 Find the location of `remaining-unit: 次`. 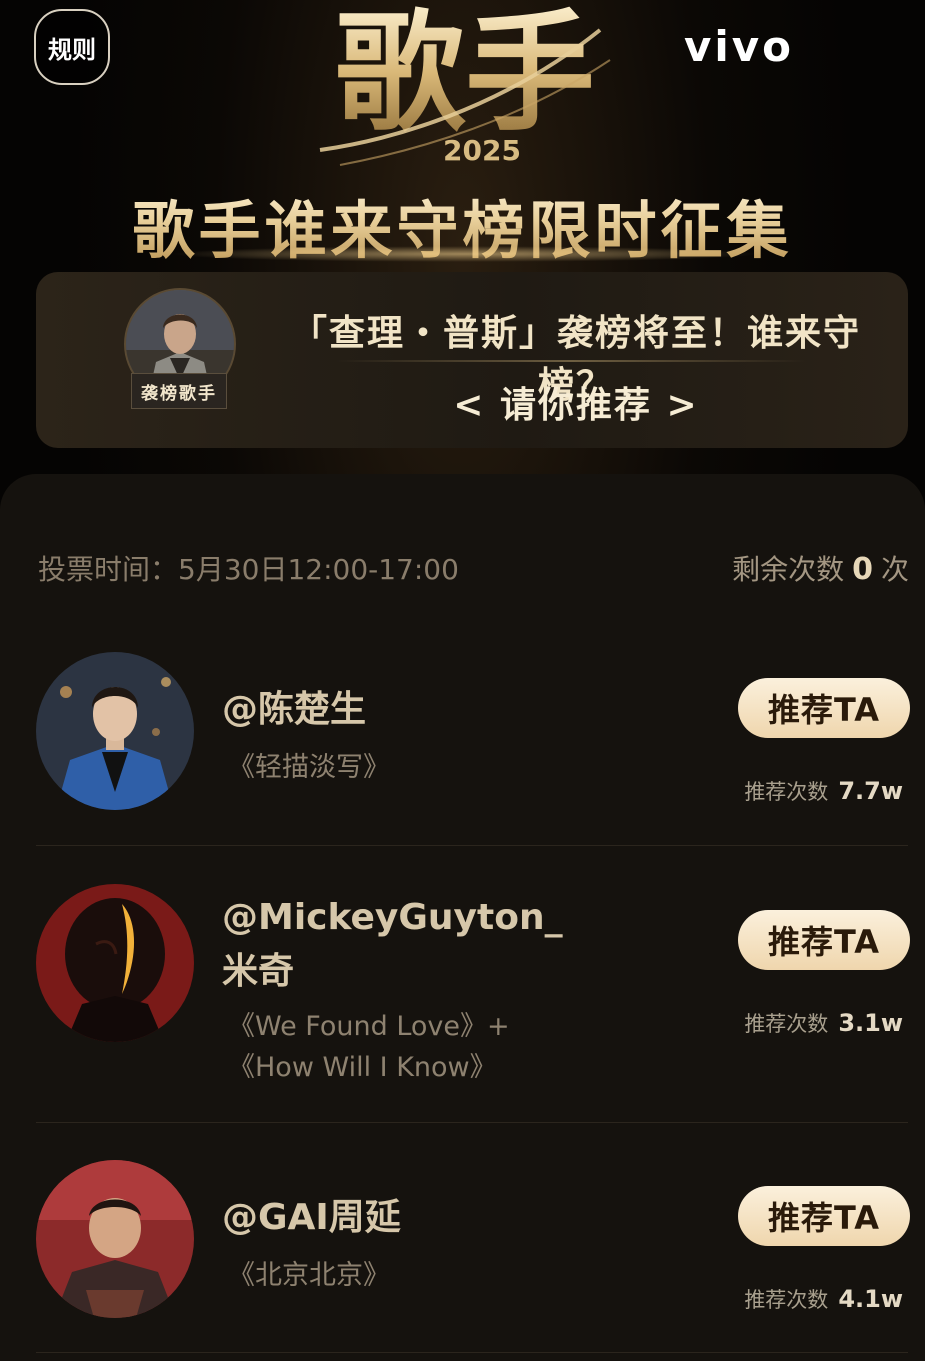

remaining-unit: 次 is located at coordinates (894, 569).